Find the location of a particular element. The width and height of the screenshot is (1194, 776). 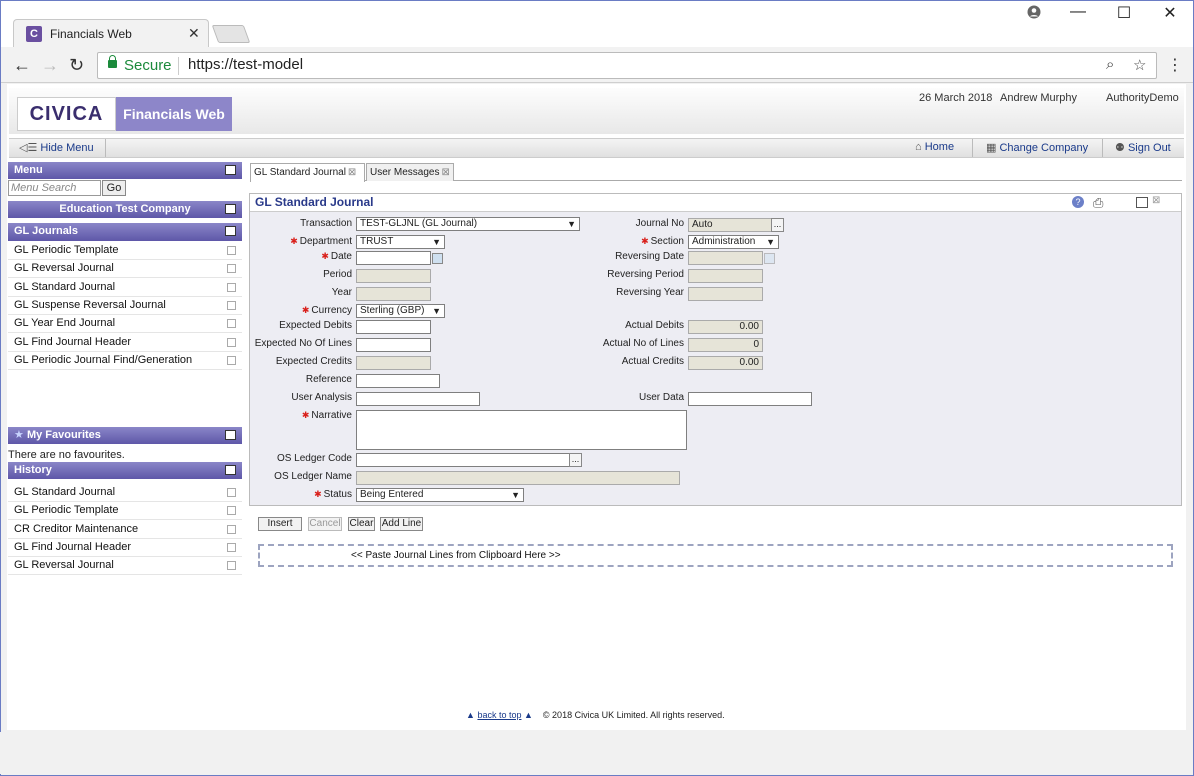

print-icon: ⎙ is located at coordinates (1098, 203).